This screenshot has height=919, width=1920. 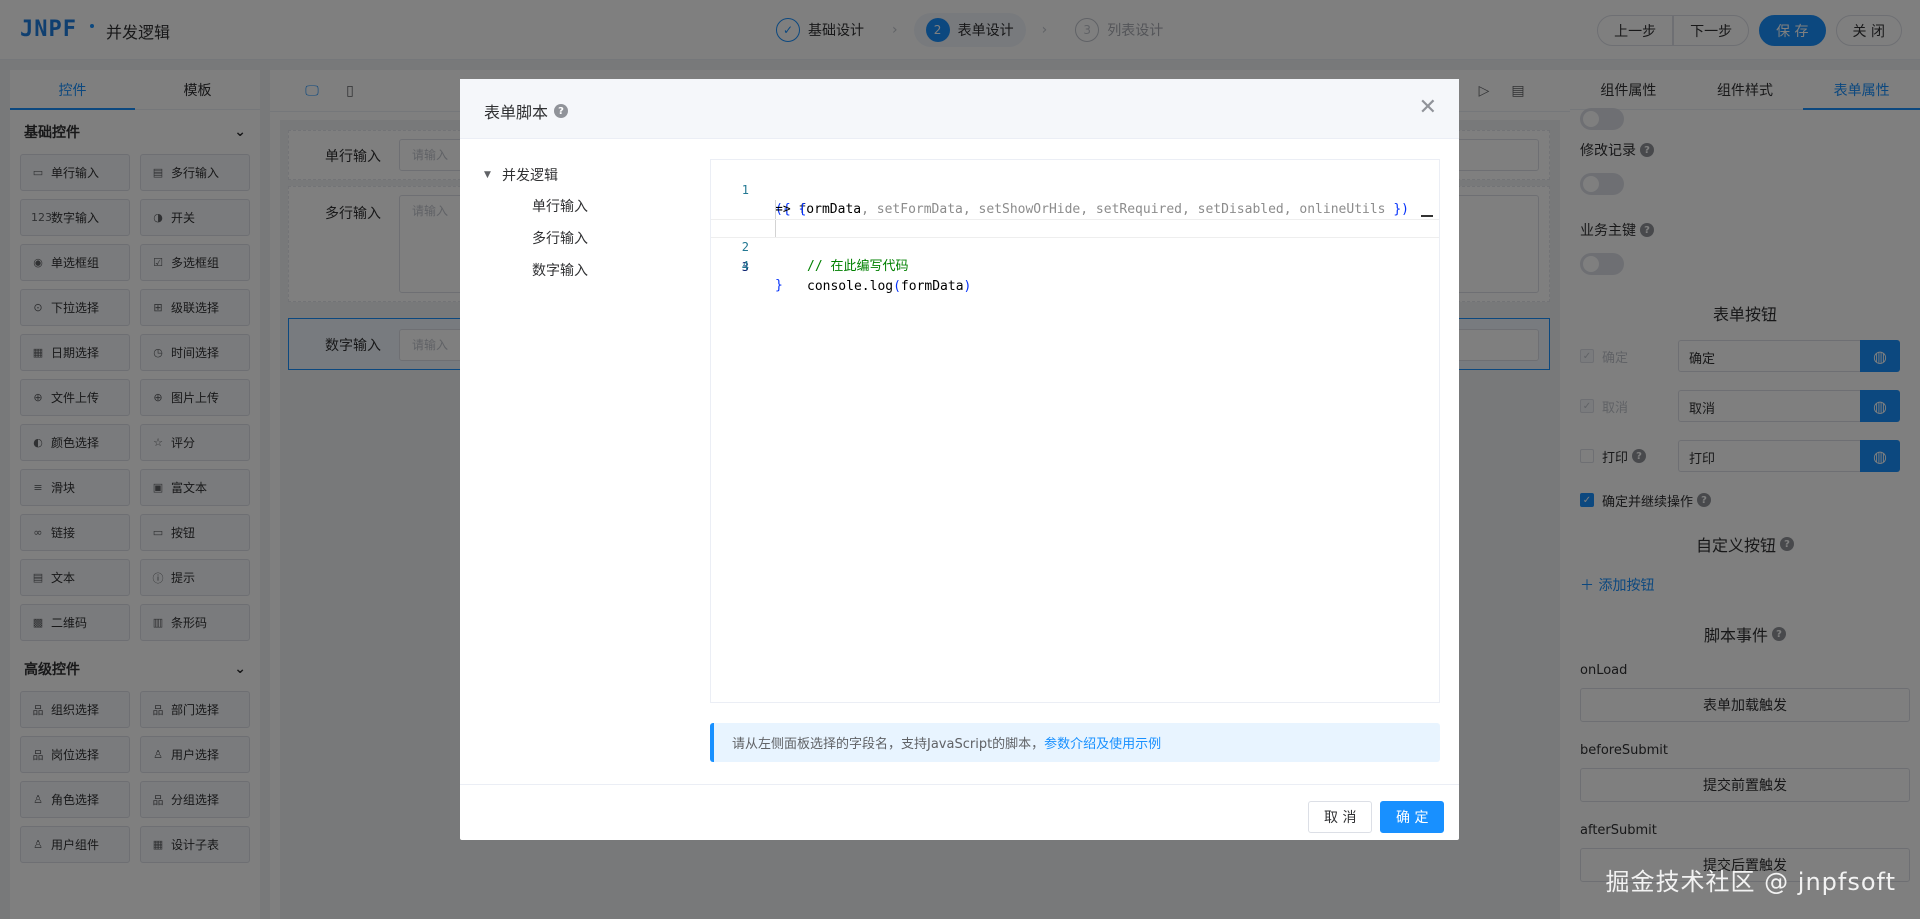 What do you see at coordinates (574, 271) in the screenshot?
I see `tree-node: 数字输入` at bounding box center [574, 271].